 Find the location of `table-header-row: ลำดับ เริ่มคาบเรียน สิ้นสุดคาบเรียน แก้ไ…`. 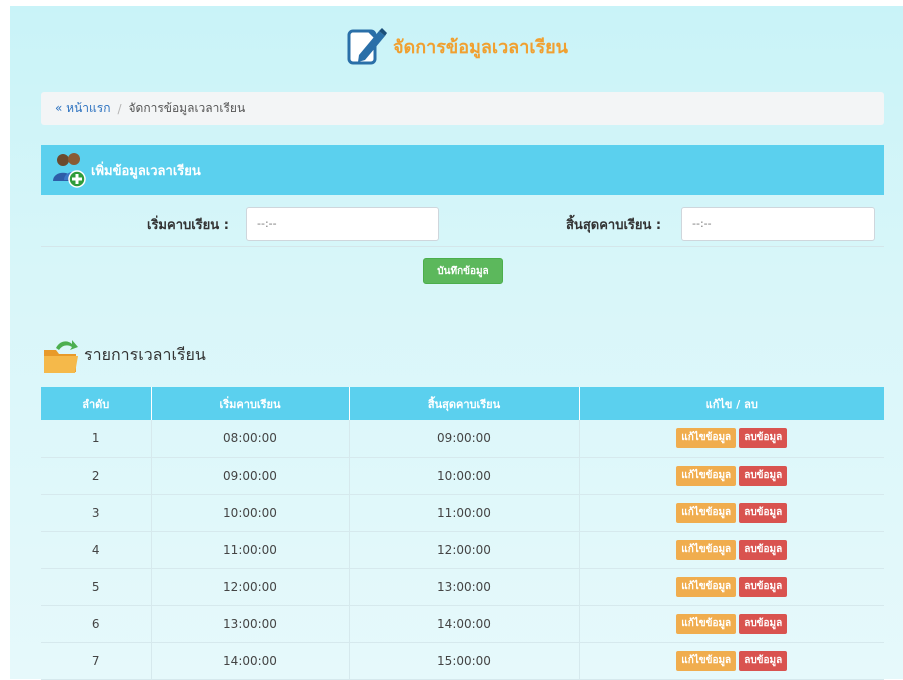

table-header-row: ลำดับ เริ่มคาบเรียน สิ้นสุดคาบเรียน แก้ไ… is located at coordinates (462, 403).